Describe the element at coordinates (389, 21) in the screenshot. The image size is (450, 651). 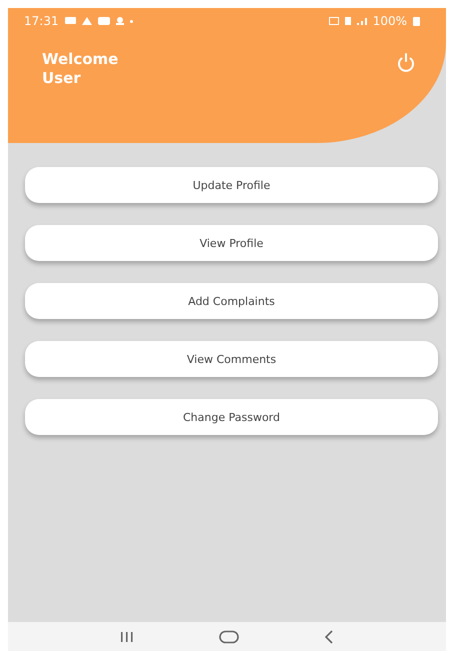
I see `battery-percent: 100%` at that location.